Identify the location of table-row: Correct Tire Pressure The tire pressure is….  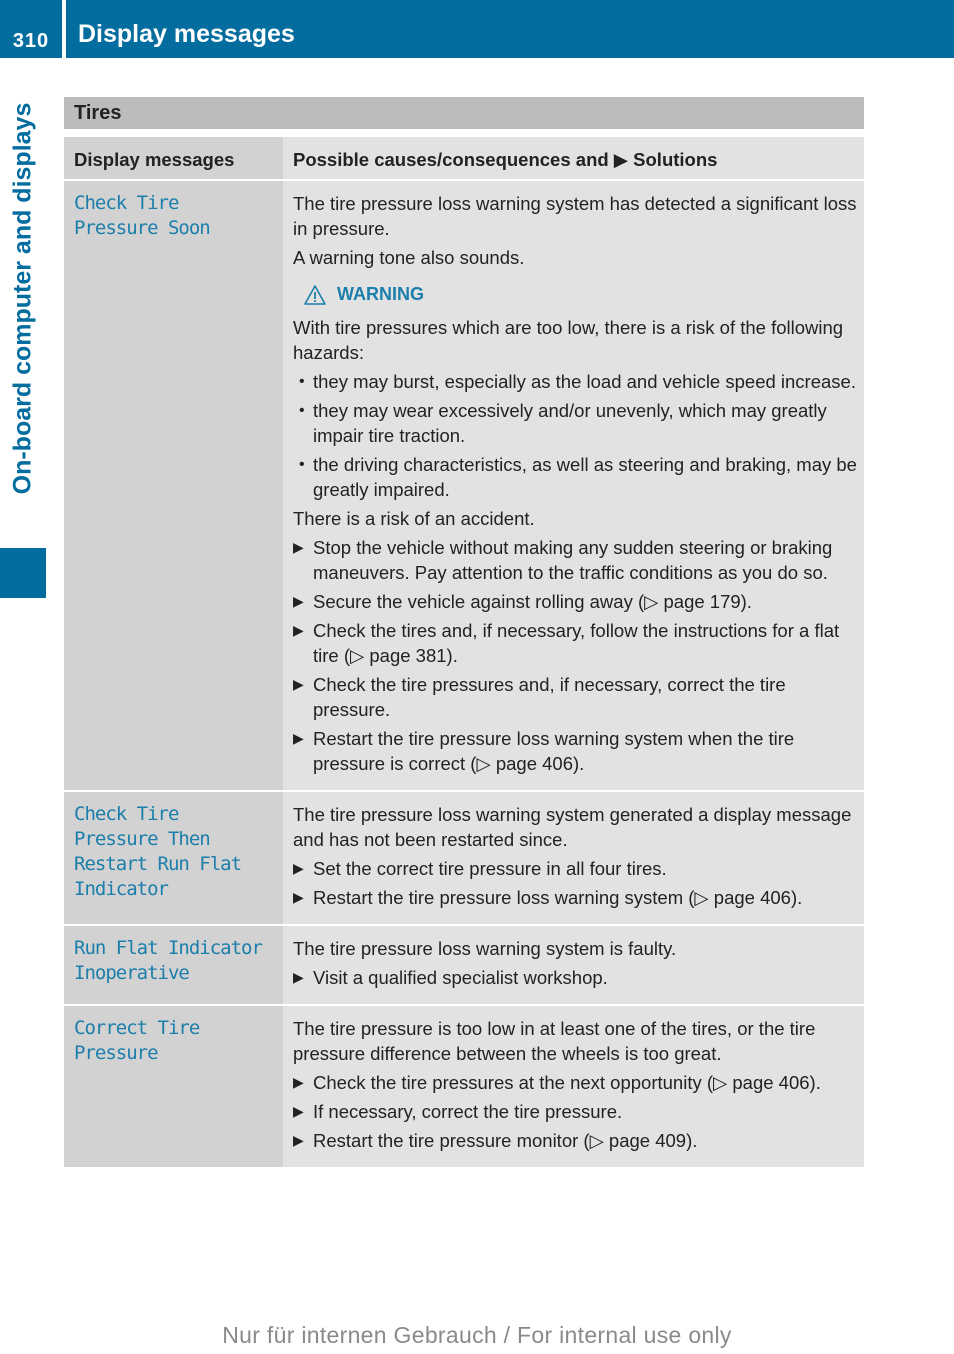
(464, 1086).